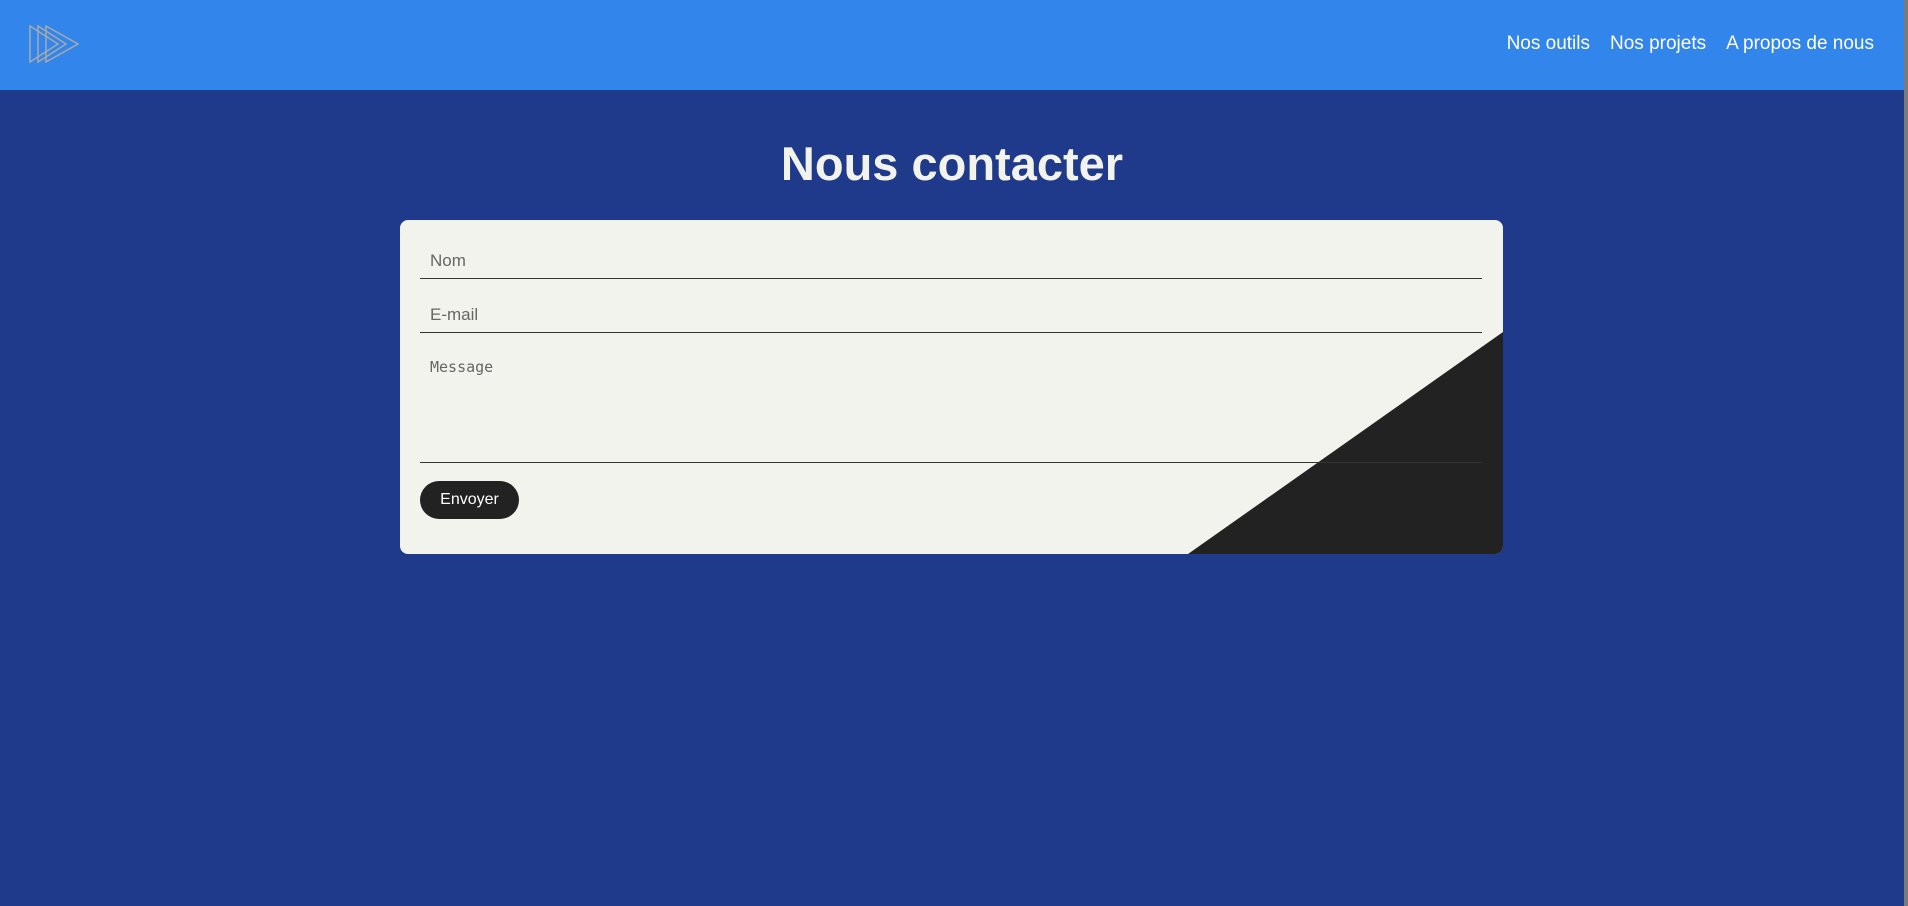 The height and width of the screenshot is (906, 1908). Describe the element at coordinates (1906, 453) in the screenshot. I see `window-scrollbar` at that location.